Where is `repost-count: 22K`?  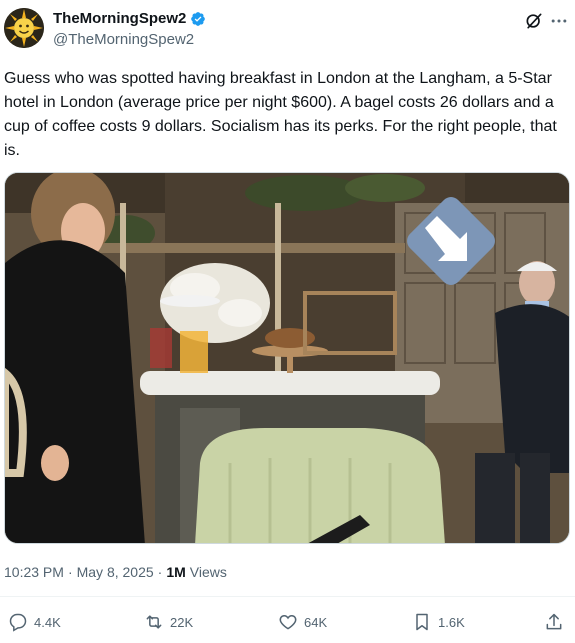 repost-count: 22K is located at coordinates (182, 622).